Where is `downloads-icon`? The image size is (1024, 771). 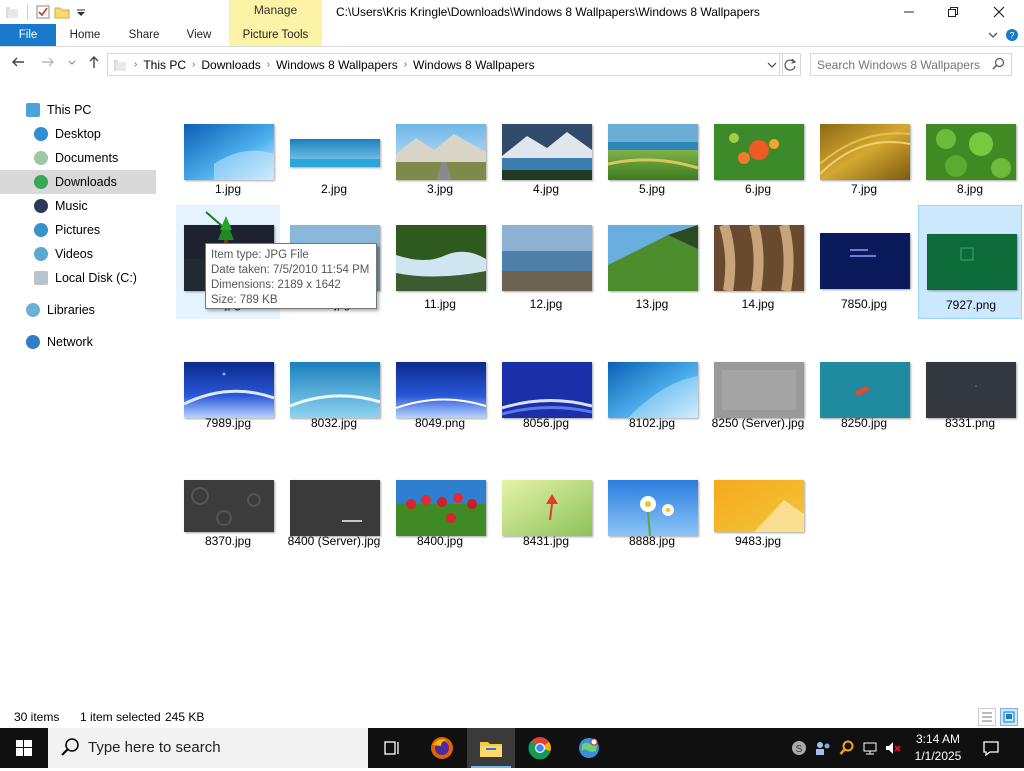 downloads-icon is located at coordinates (41, 182).